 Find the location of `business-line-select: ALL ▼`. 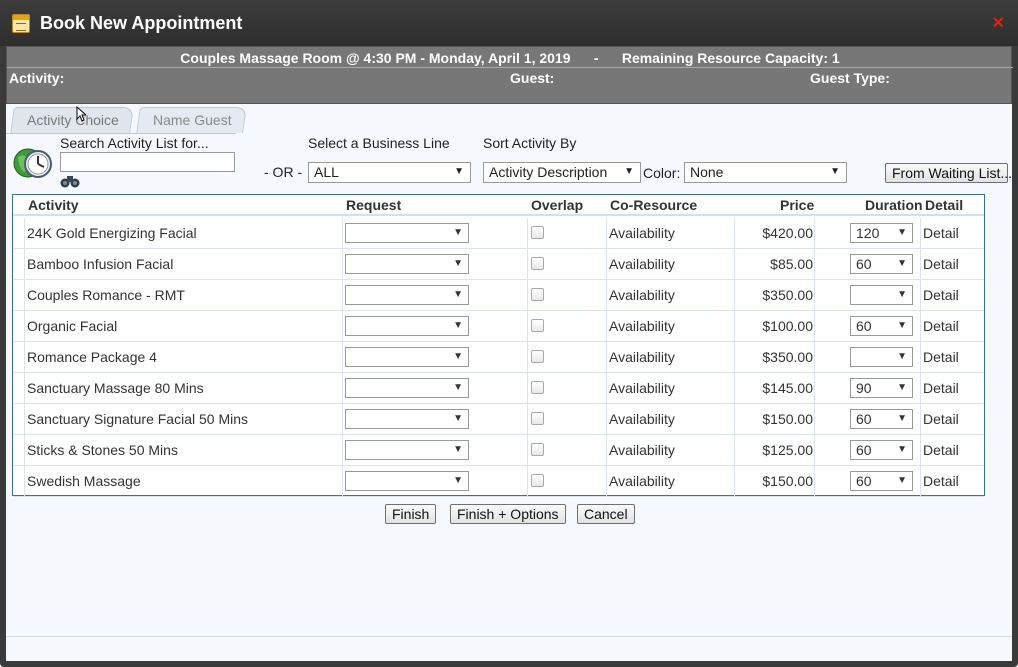

business-line-select: ALL ▼ is located at coordinates (389, 172).